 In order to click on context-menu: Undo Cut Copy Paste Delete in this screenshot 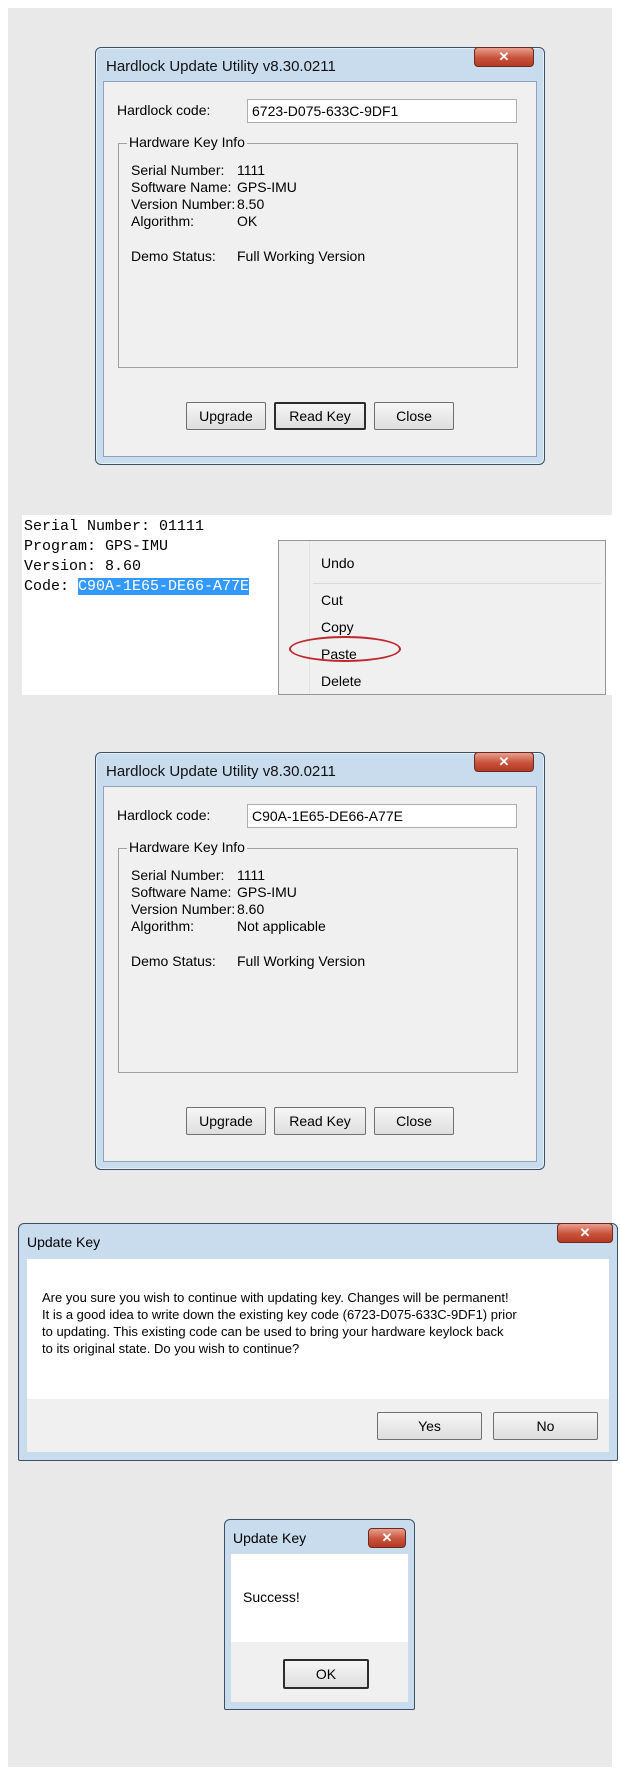, I will do `click(442, 617)`.